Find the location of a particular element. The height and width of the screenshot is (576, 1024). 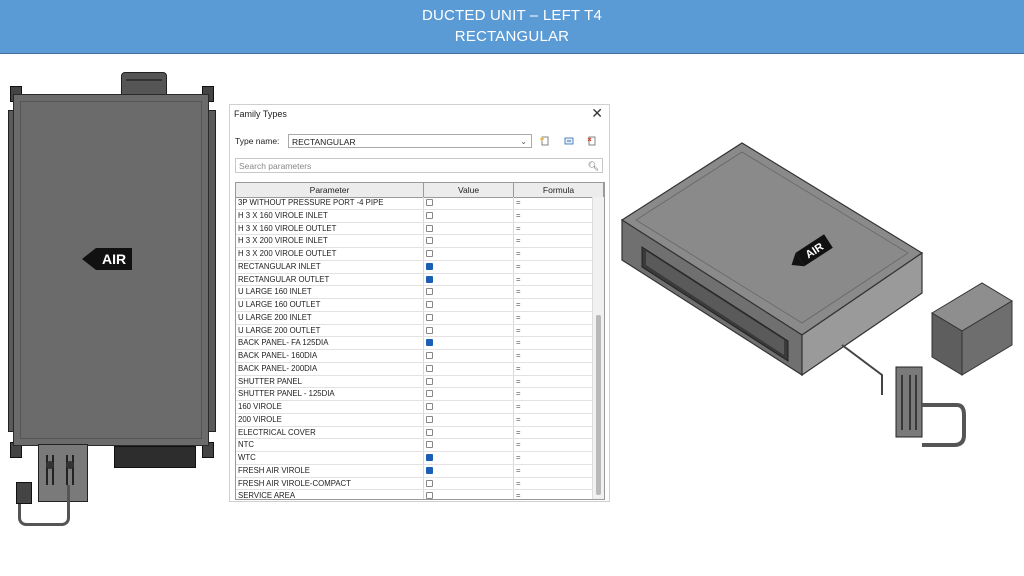

rename-type-icon is located at coordinates (569, 141).